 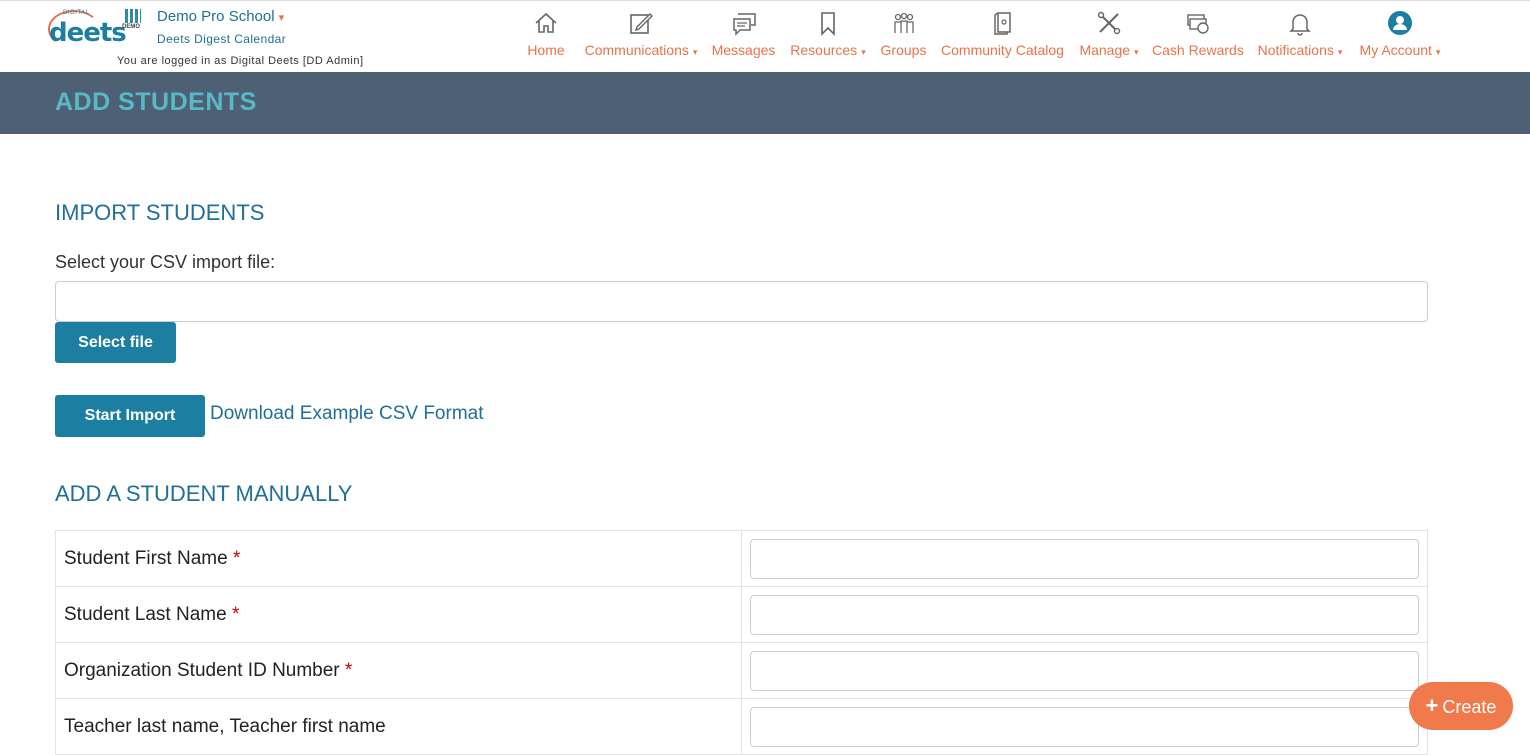 I want to click on books-icon, so click(x=133, y=16).